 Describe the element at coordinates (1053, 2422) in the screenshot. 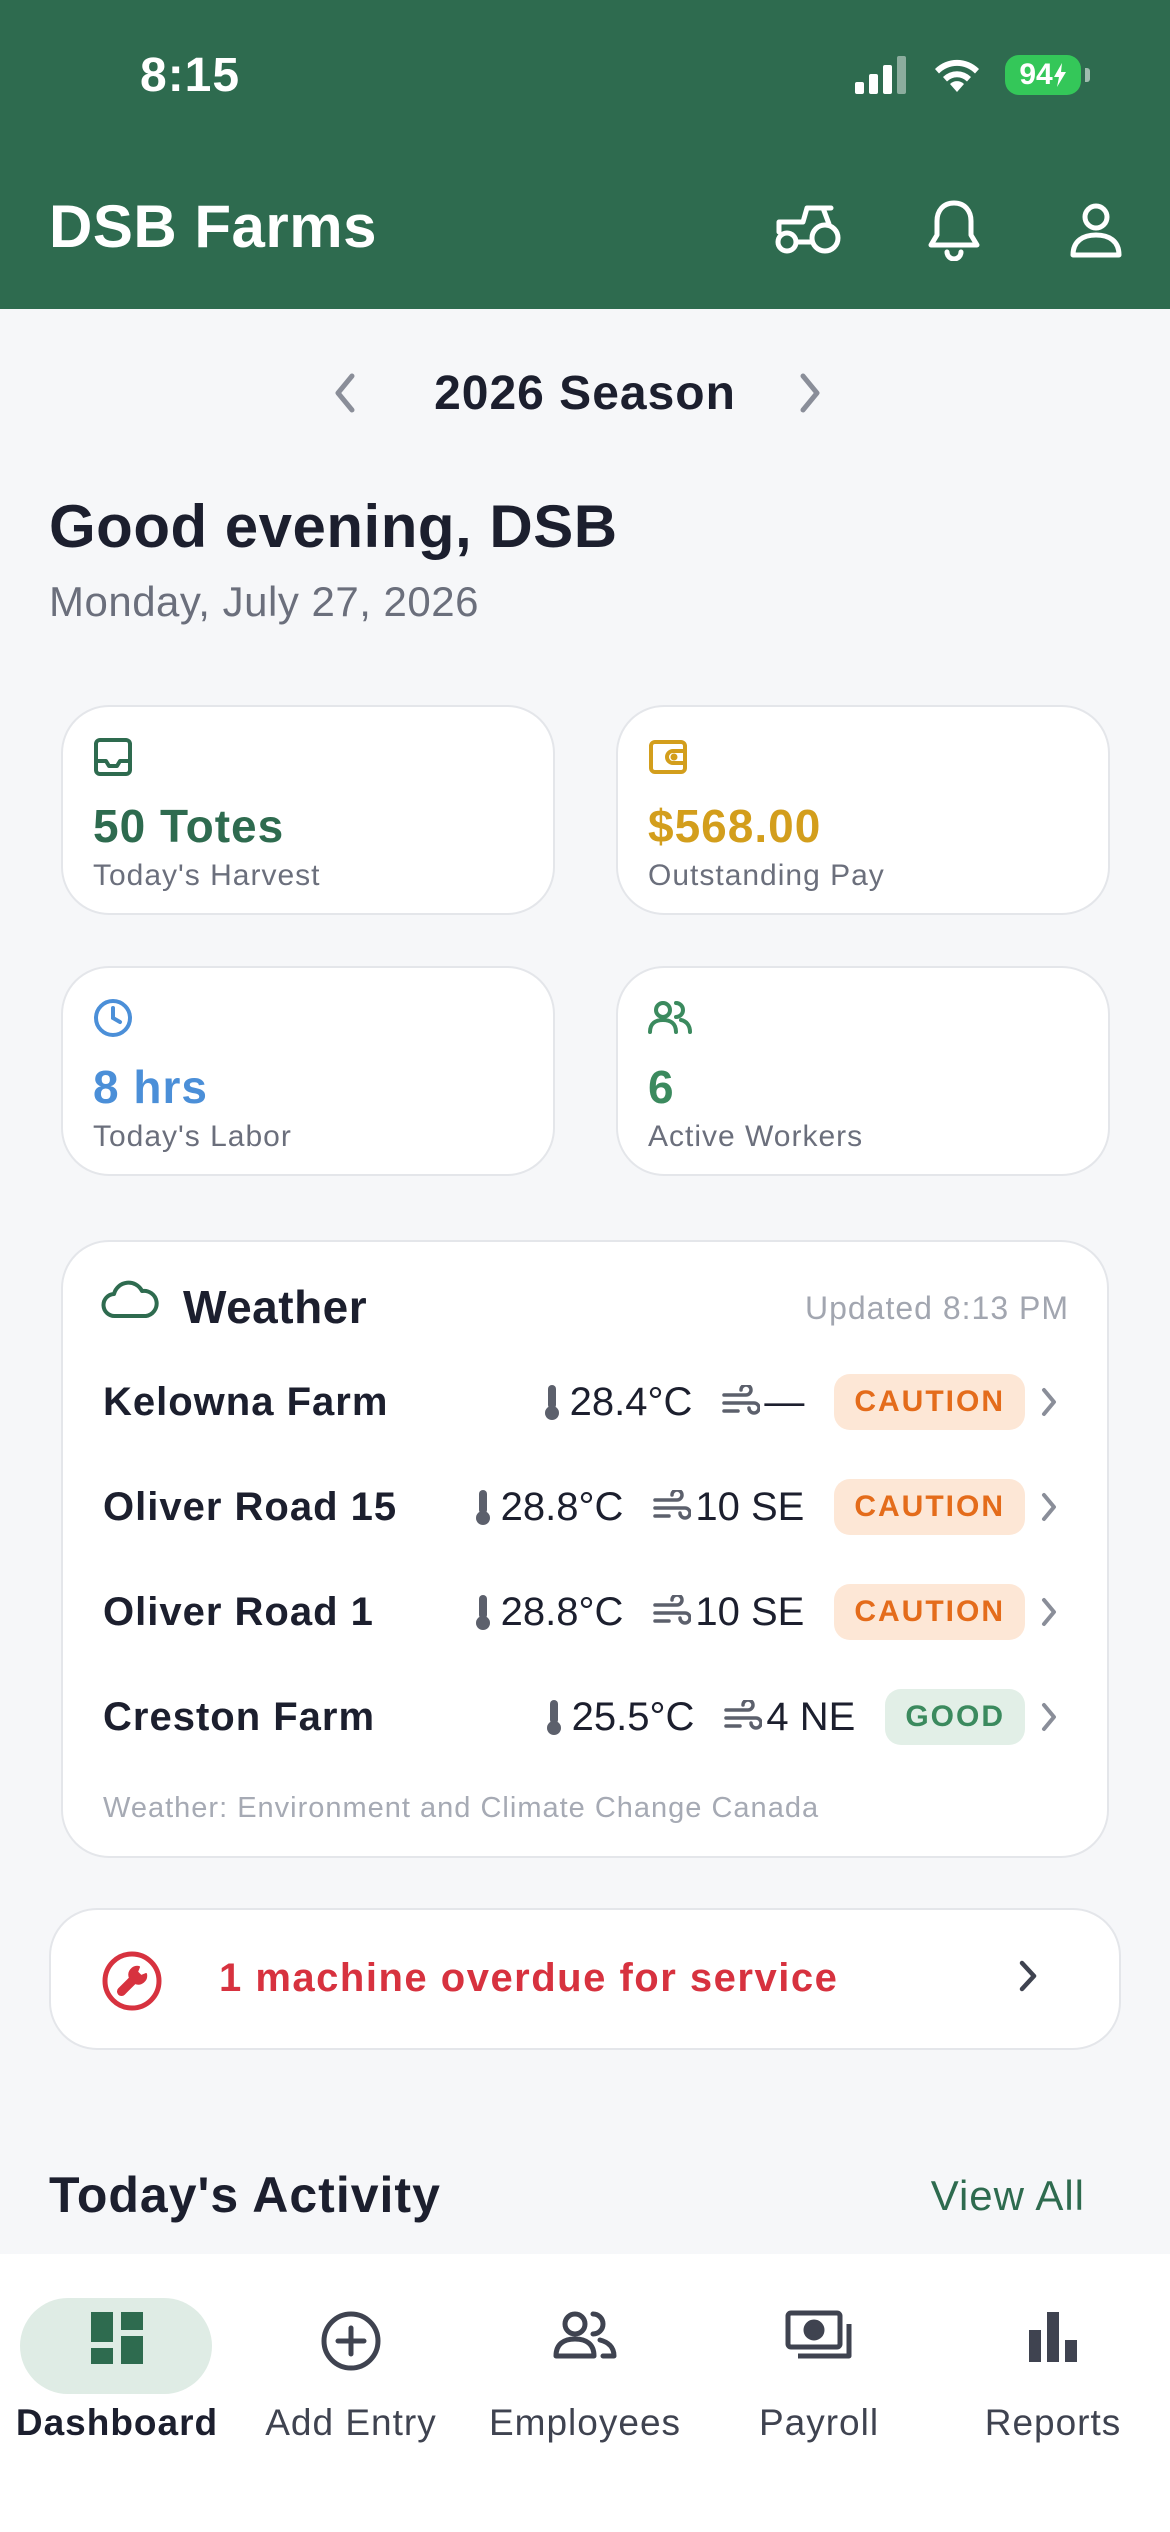

I see `tab-label: Reports` at that location.